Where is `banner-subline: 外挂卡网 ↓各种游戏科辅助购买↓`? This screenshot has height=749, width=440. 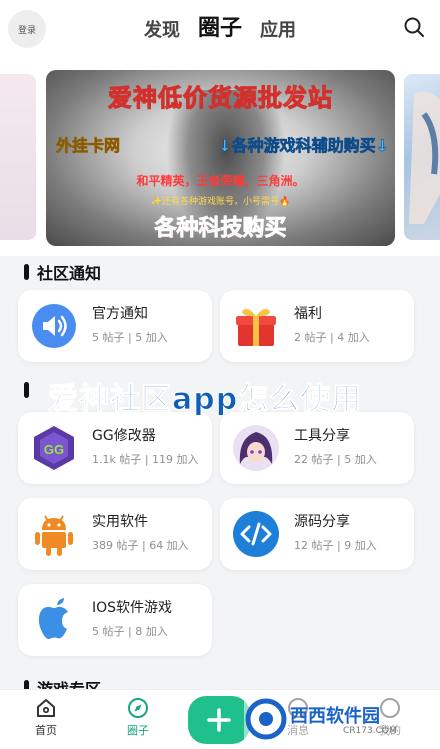 banner-subline: 外挂卡网 ↓各种游戏科辅助购买↓ is located at coordinates (223, 144).